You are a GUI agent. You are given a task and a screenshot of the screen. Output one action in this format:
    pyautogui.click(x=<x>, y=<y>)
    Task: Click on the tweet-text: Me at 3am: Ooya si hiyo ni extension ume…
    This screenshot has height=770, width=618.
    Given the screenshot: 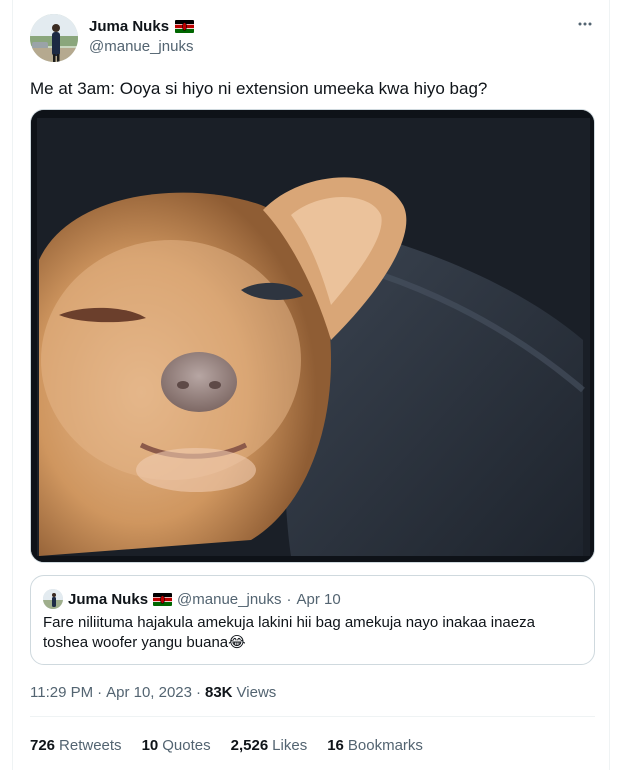 What is the action you would take?
    pyautogui.click(x=259, y=88)
    